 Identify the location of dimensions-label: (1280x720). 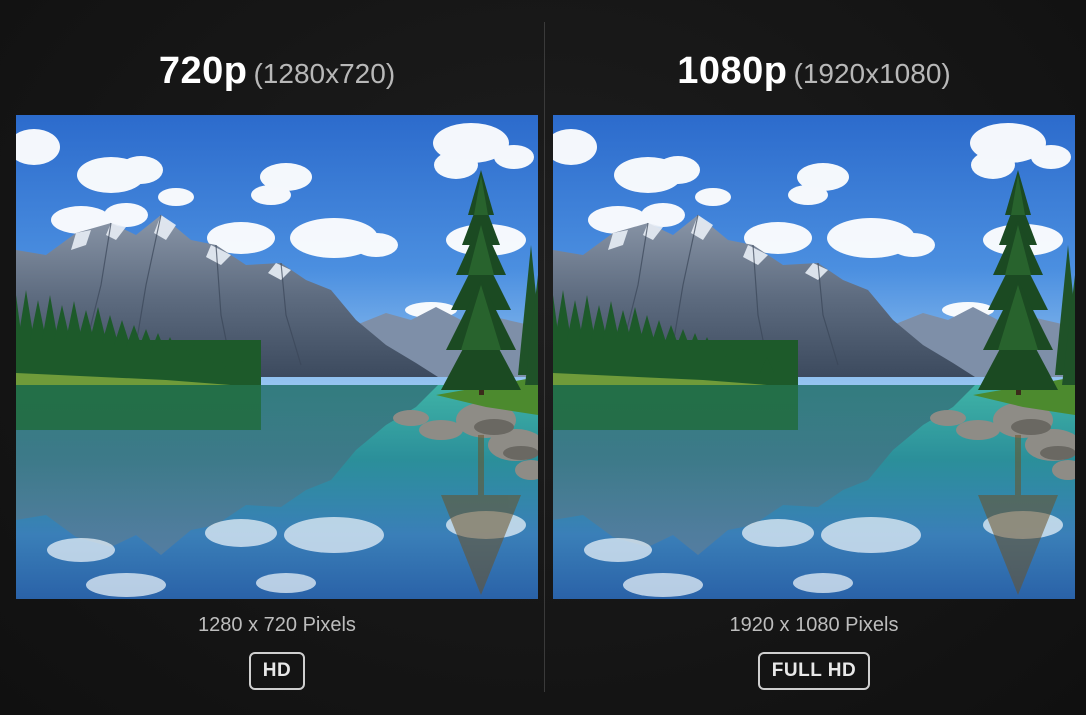
(324, 73).